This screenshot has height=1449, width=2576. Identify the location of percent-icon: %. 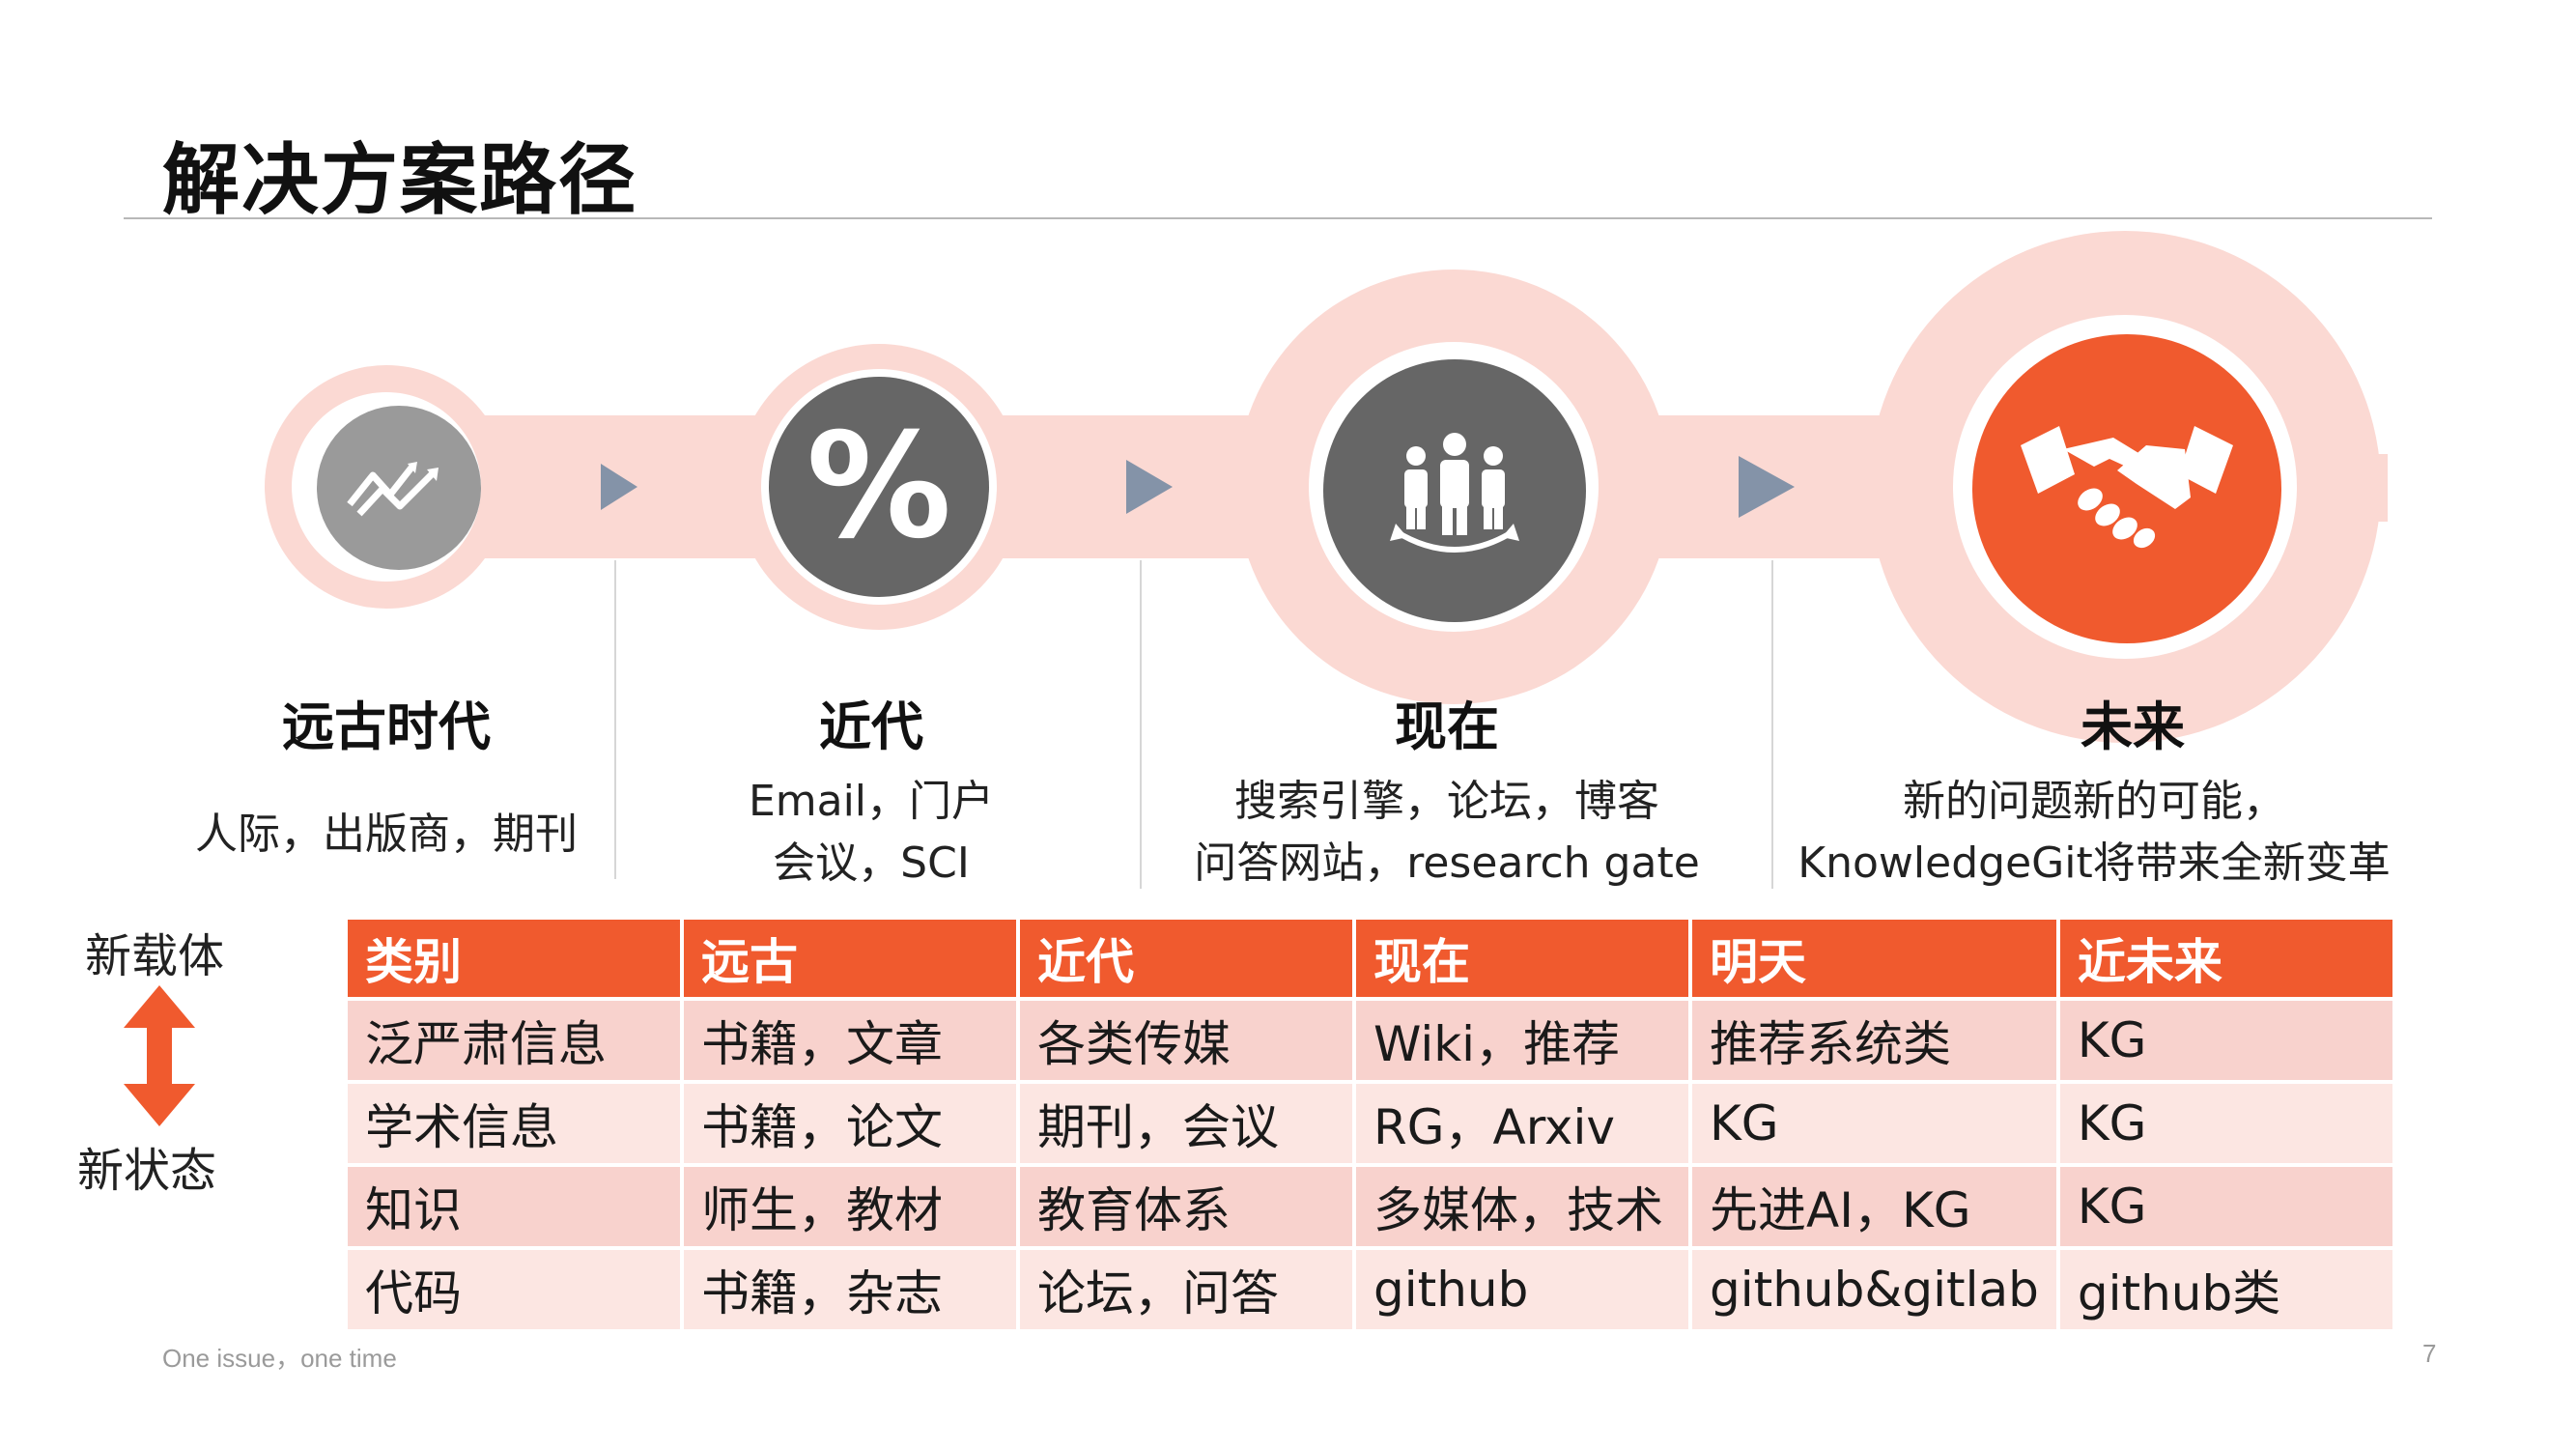
(879, 487).